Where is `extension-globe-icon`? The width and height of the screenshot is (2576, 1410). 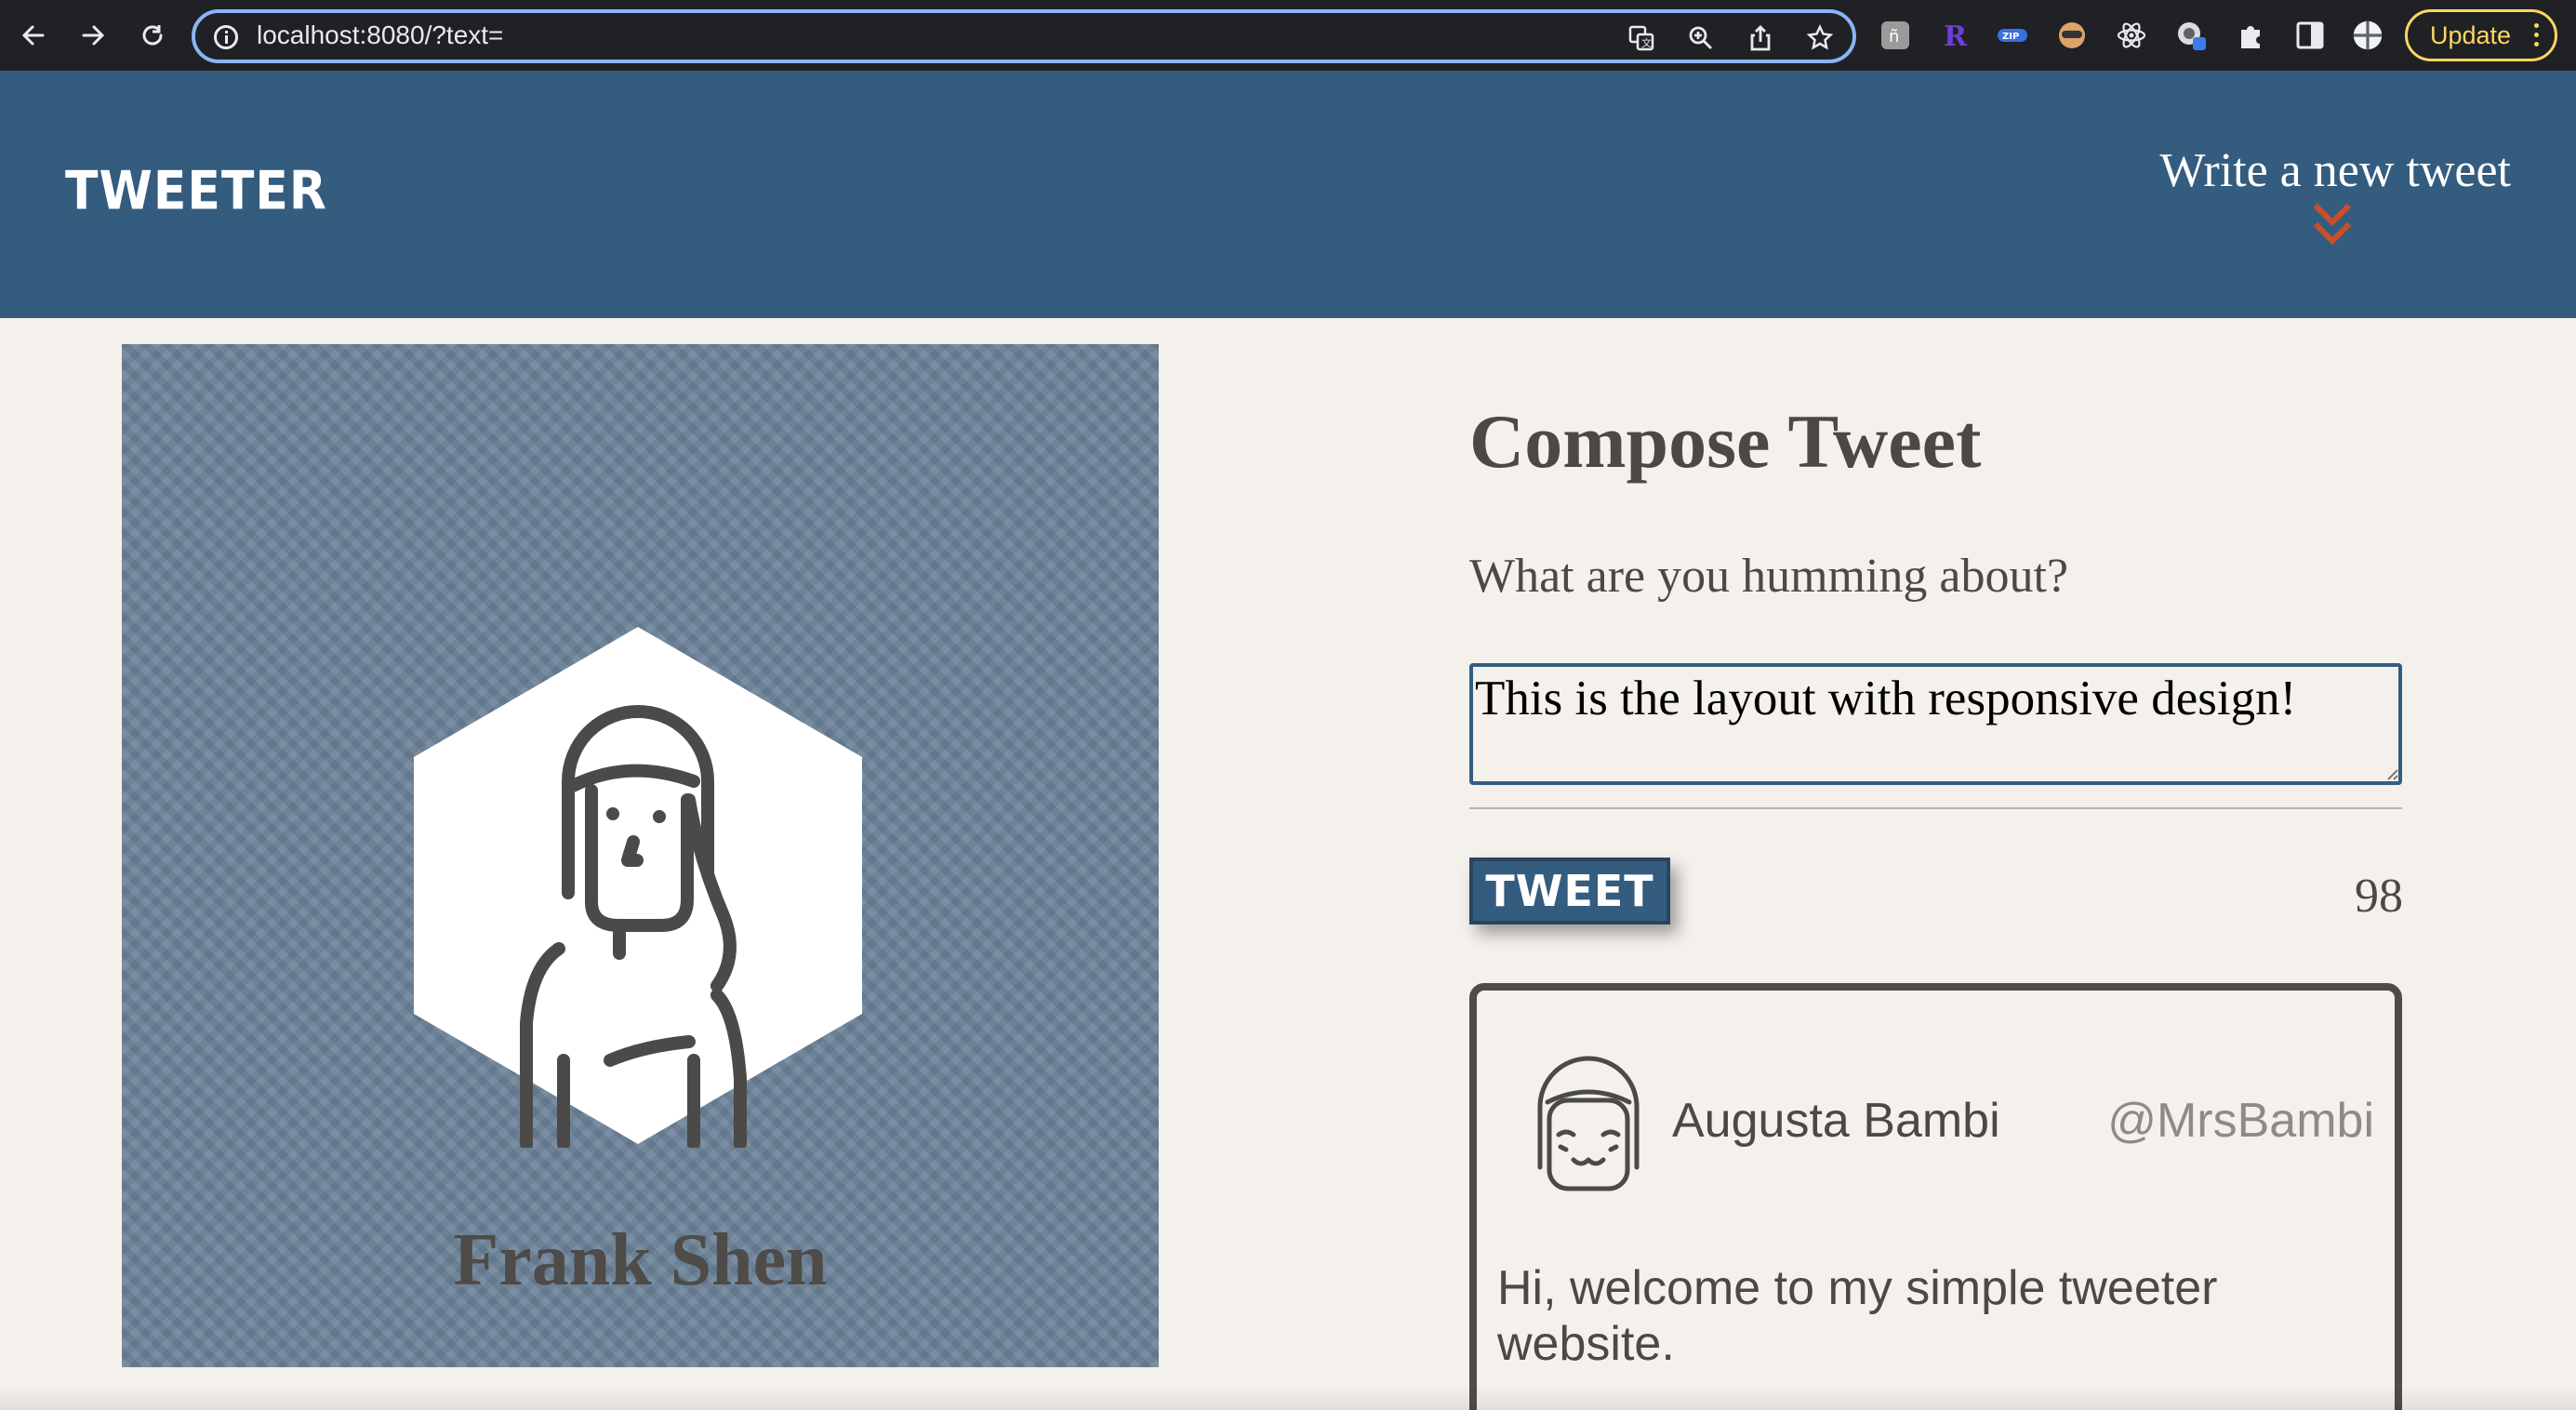 extension-globe-icon is located at coordinates (2191, 35).